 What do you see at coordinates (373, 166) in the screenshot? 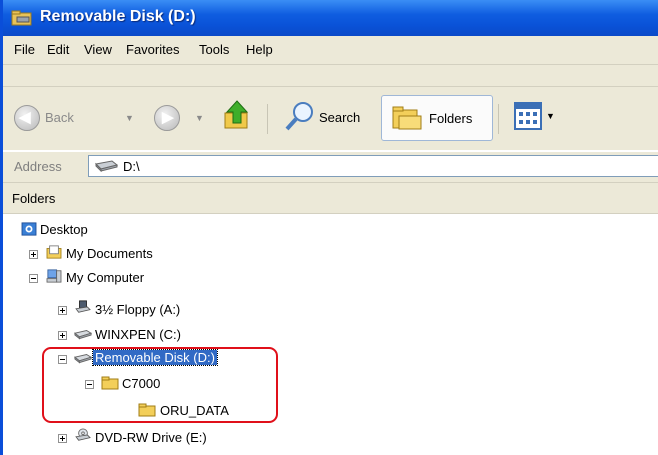
I see `address-input: D:\` at bounding box center [373, 166].